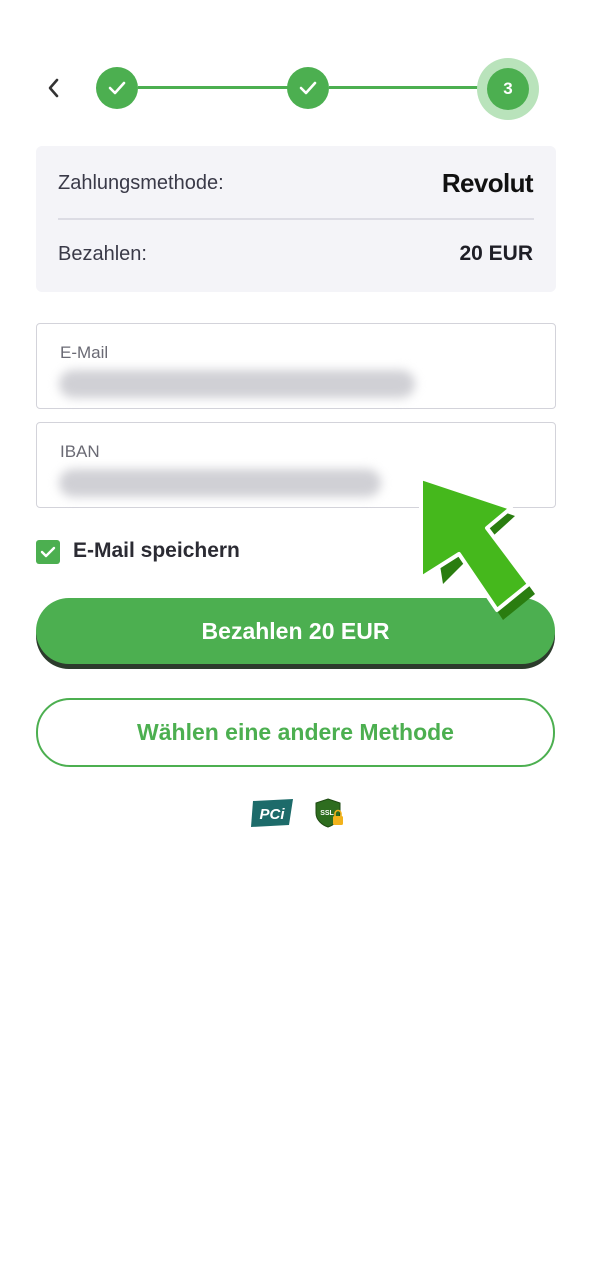 This screenshot has height=1280, width=591. I want to click on step-3-number: 3, so click(508, 88).